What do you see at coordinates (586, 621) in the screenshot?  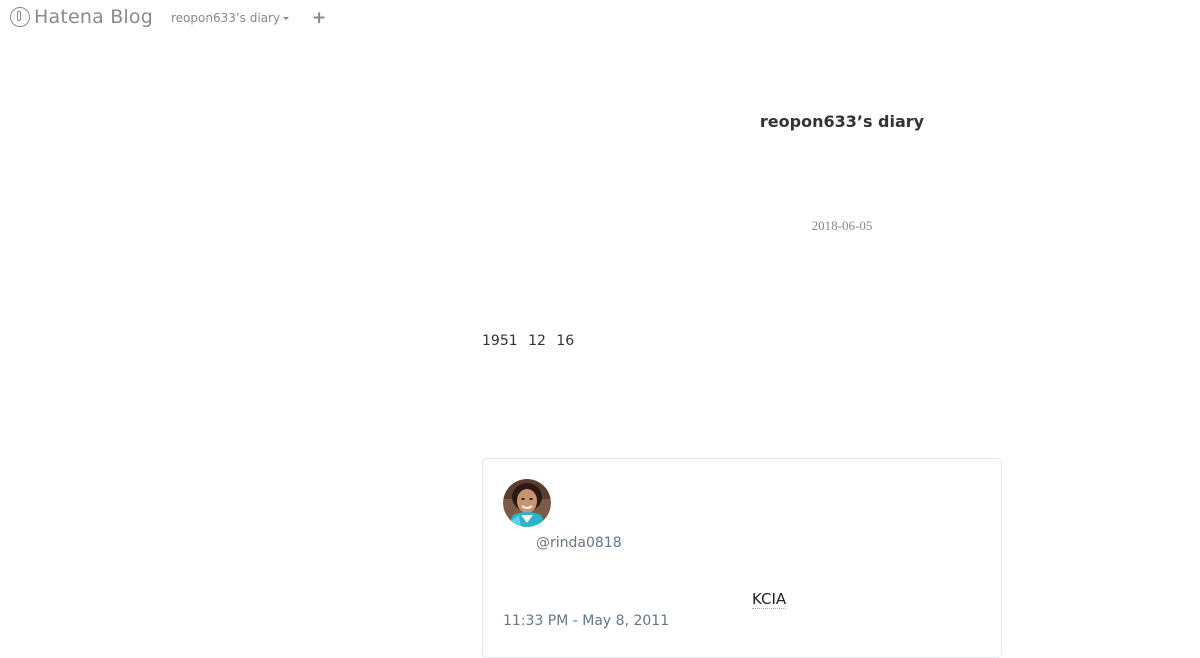 I see `tweet-timestamp: 11:33 PM - May 8, 2011` at bounding box center [586, 621].